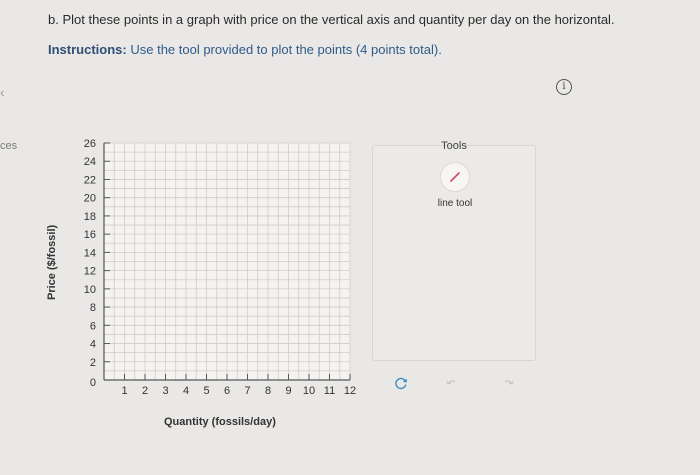 The image size is (700, 475). I want to click on y-tick-label: 26, so click(90, 144).